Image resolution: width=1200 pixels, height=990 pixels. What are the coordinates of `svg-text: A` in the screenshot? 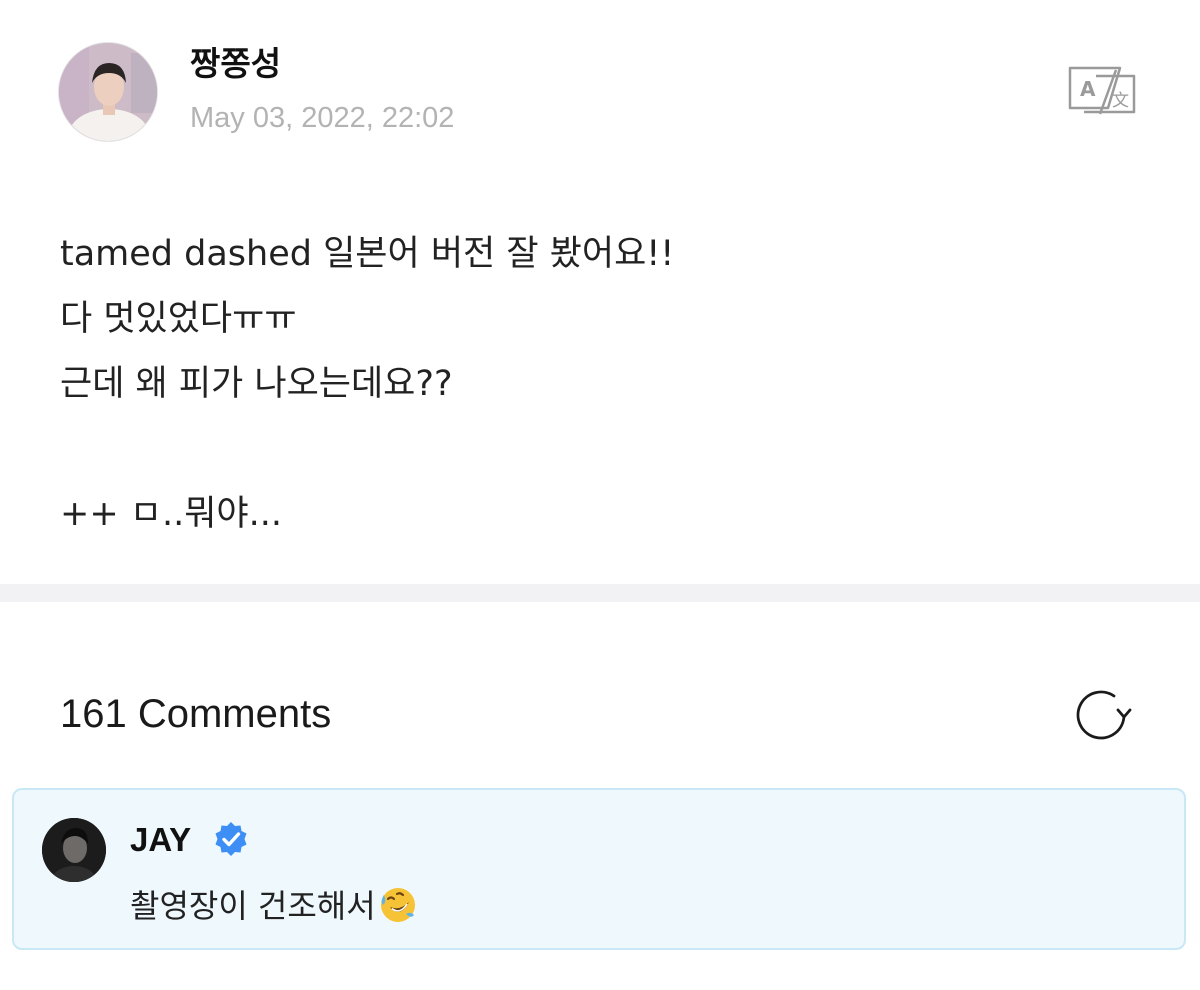 It's located at (1088, 89).